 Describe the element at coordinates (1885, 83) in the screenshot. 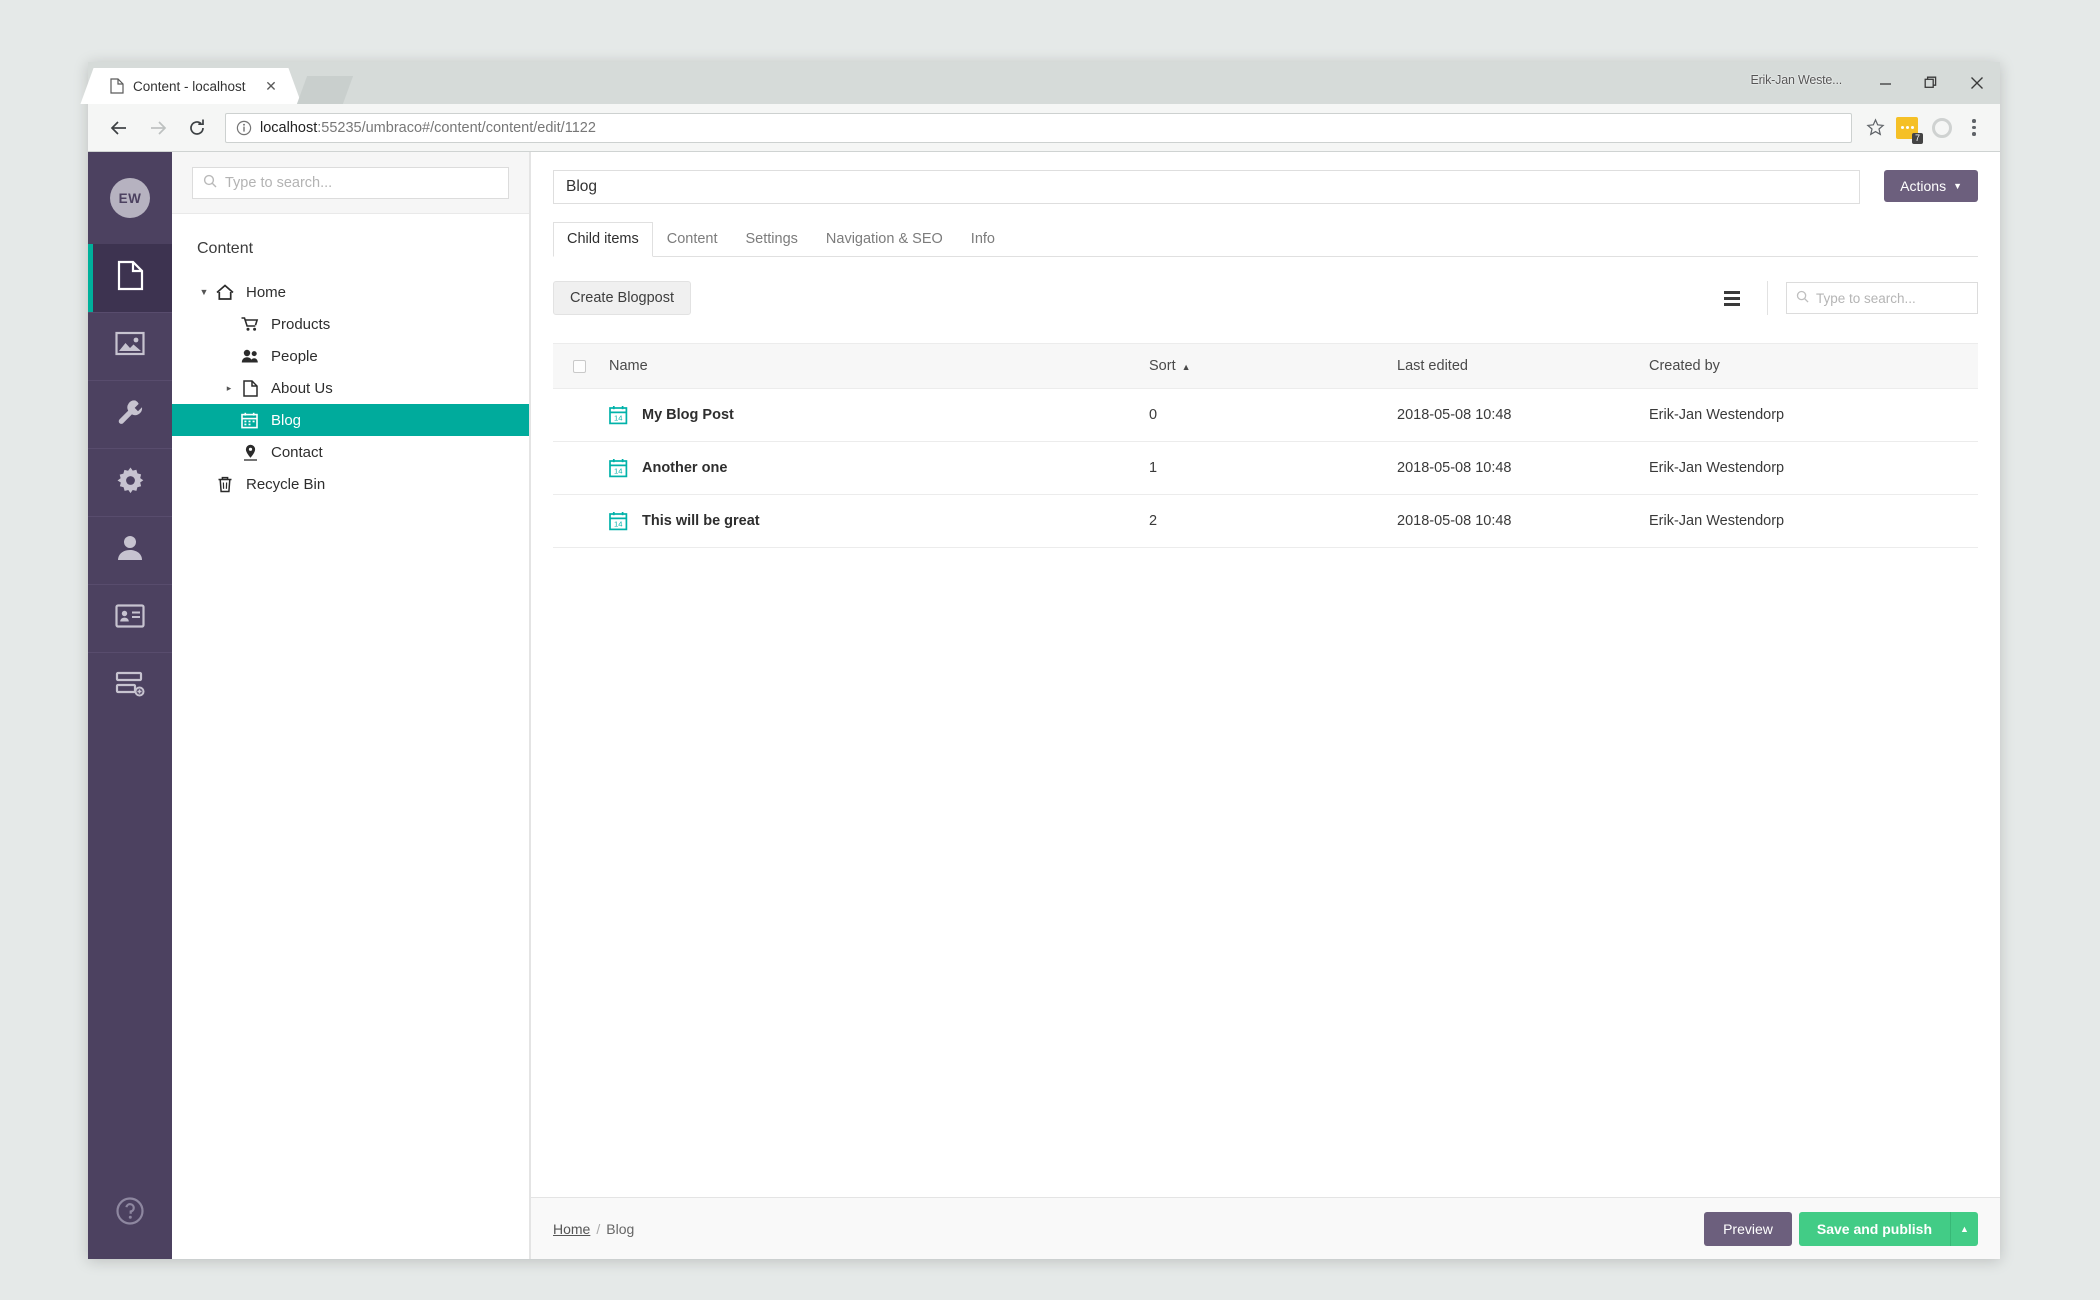

I see `minimize-icon` at that location.